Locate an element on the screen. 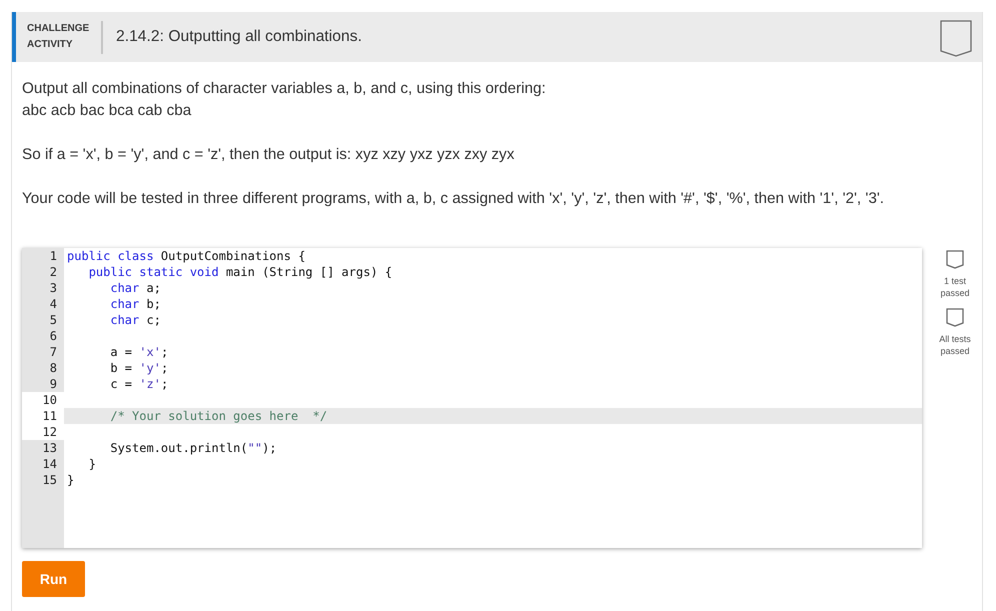 The width and height of the screenshot is (996, 611). code-line: public static void main (String [] args) { is located at coordinates (240, 272).